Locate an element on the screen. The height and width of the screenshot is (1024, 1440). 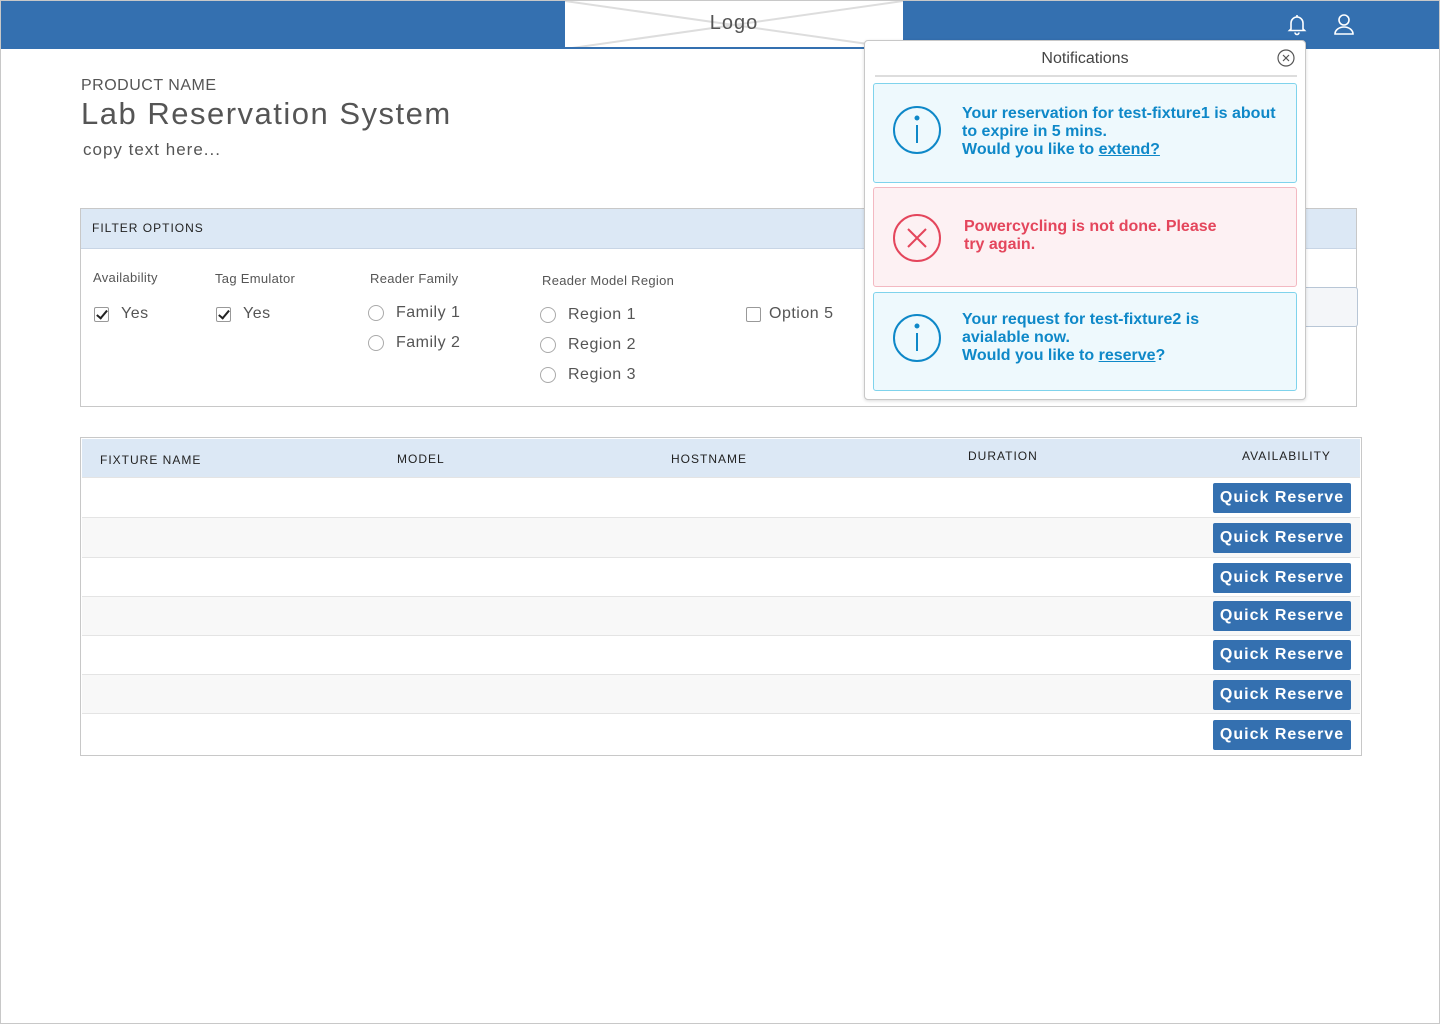
page-title: Lab Reservation System is located at coordinates (266, 113).